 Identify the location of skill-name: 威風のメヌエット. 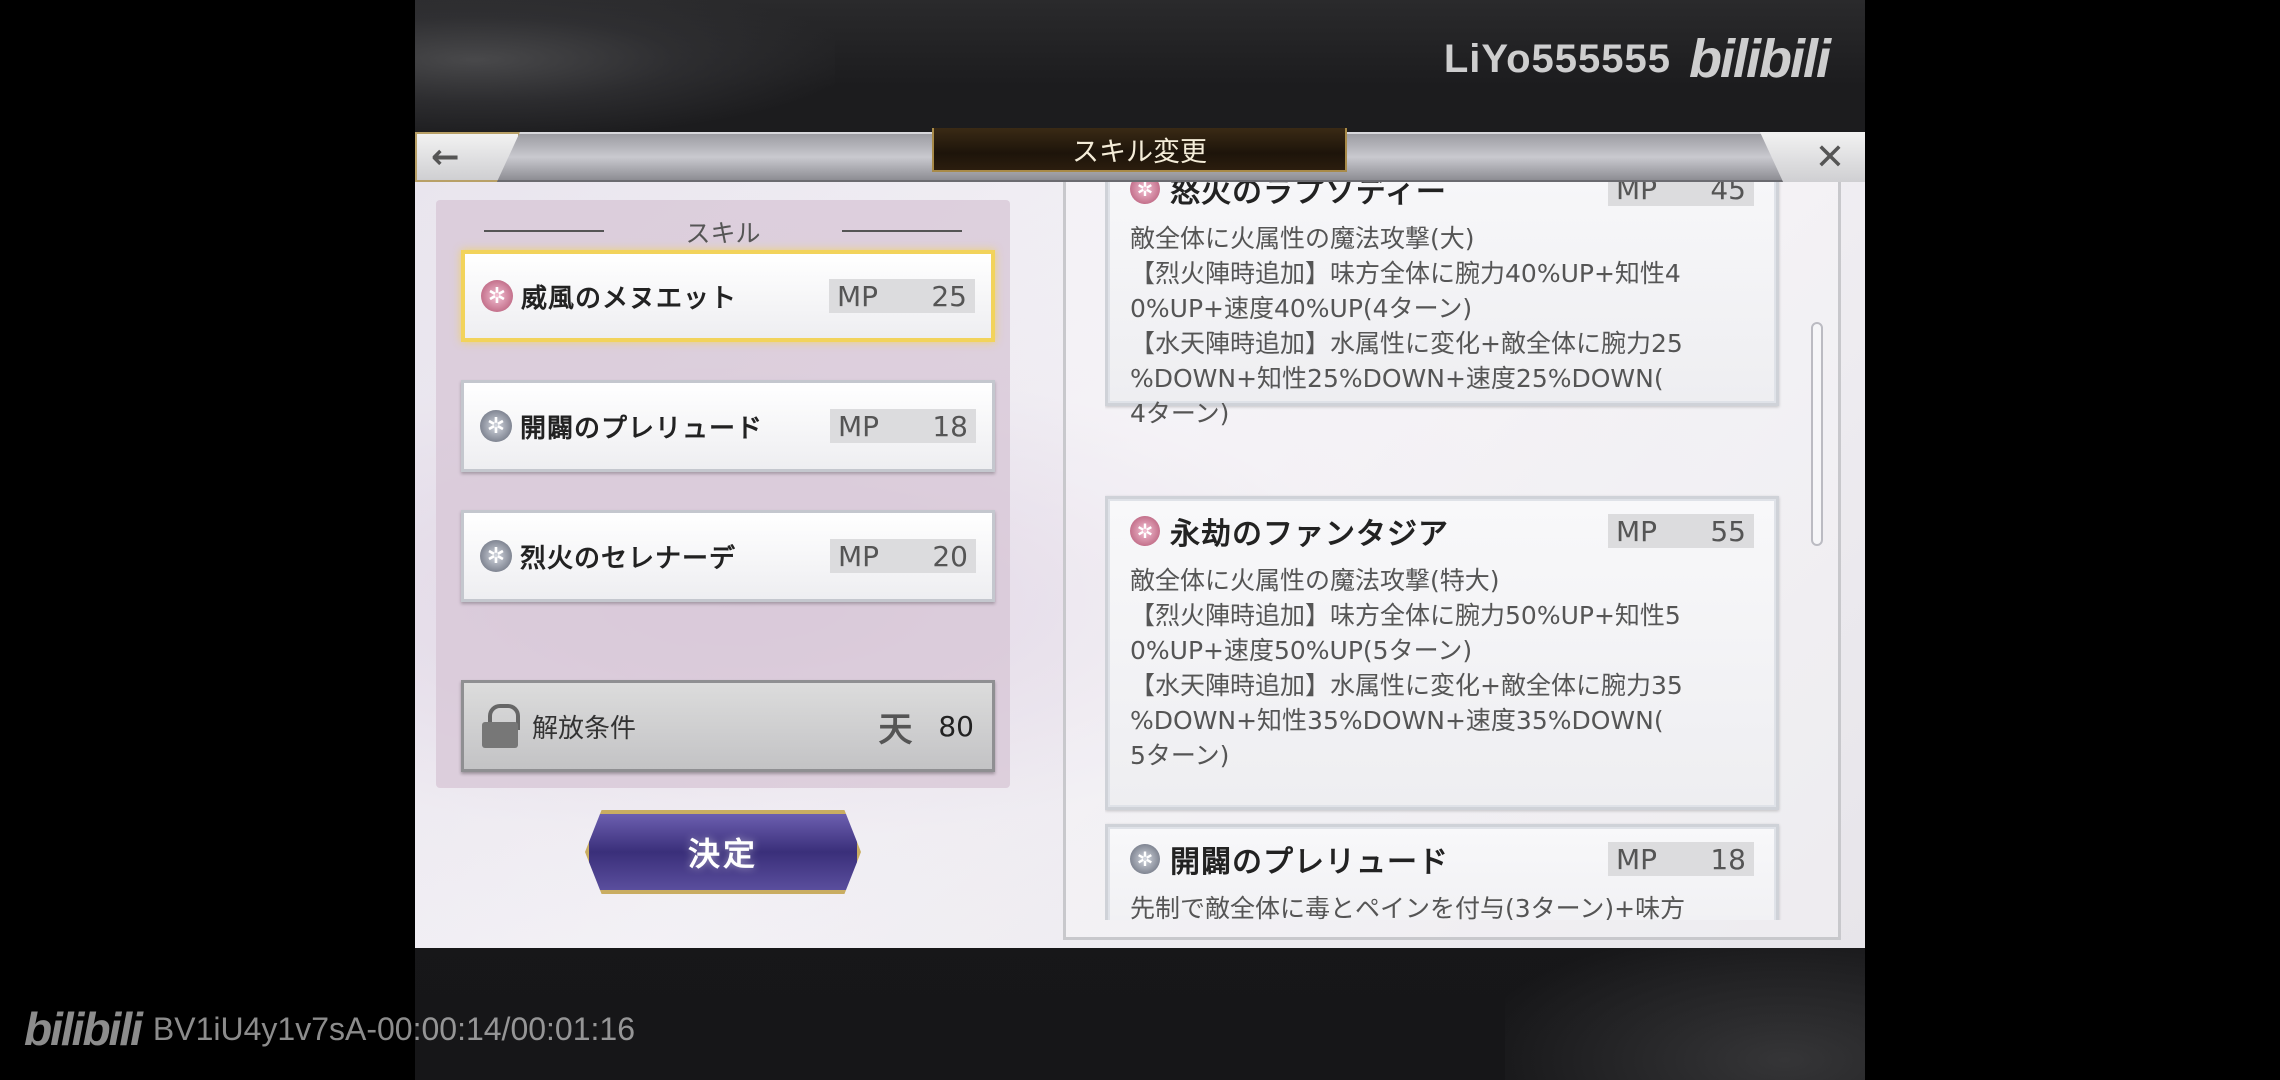
(629, 298).